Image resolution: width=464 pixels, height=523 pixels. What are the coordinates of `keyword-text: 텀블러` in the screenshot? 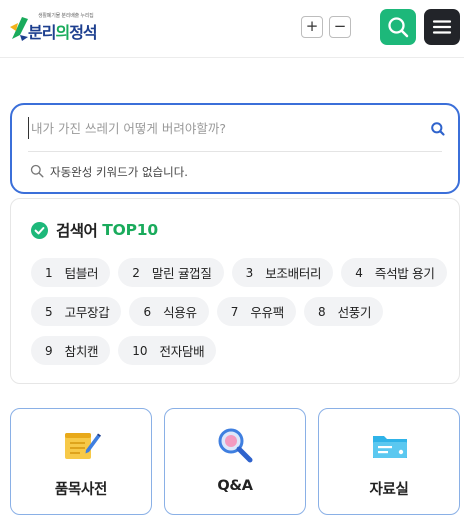 It's located at (81, 273).